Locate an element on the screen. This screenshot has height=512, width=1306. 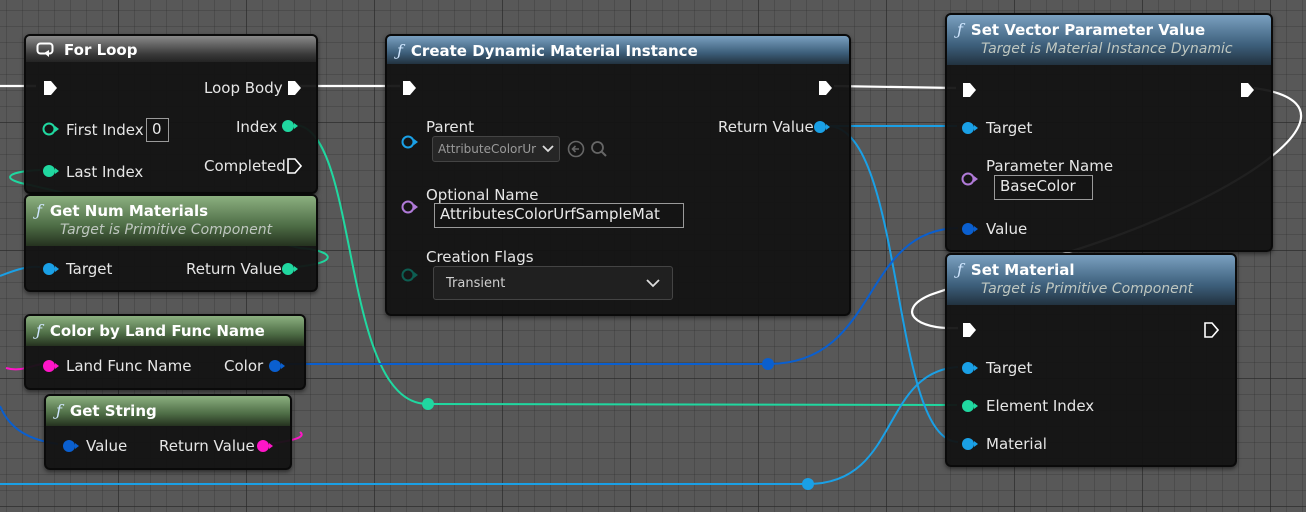
color-by-land-header: ƒ Color by Land Func Name is located at coordinates (165, 331).